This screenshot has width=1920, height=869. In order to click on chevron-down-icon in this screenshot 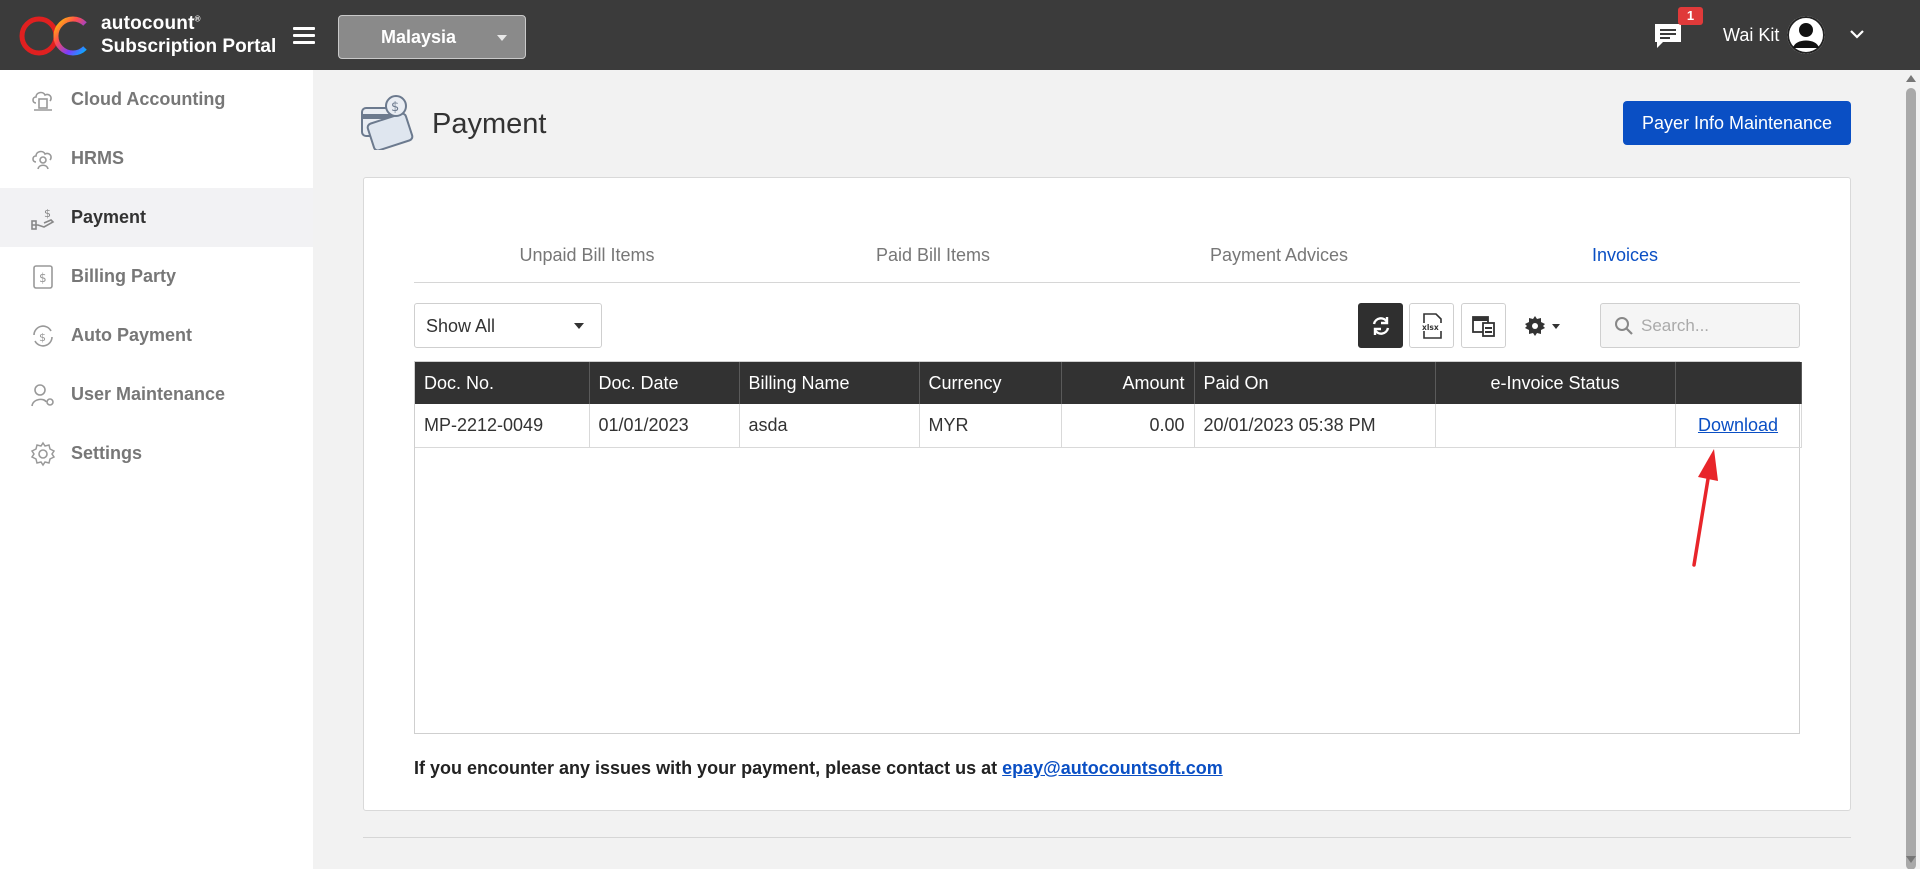, I will do `click(1857, 34)`.